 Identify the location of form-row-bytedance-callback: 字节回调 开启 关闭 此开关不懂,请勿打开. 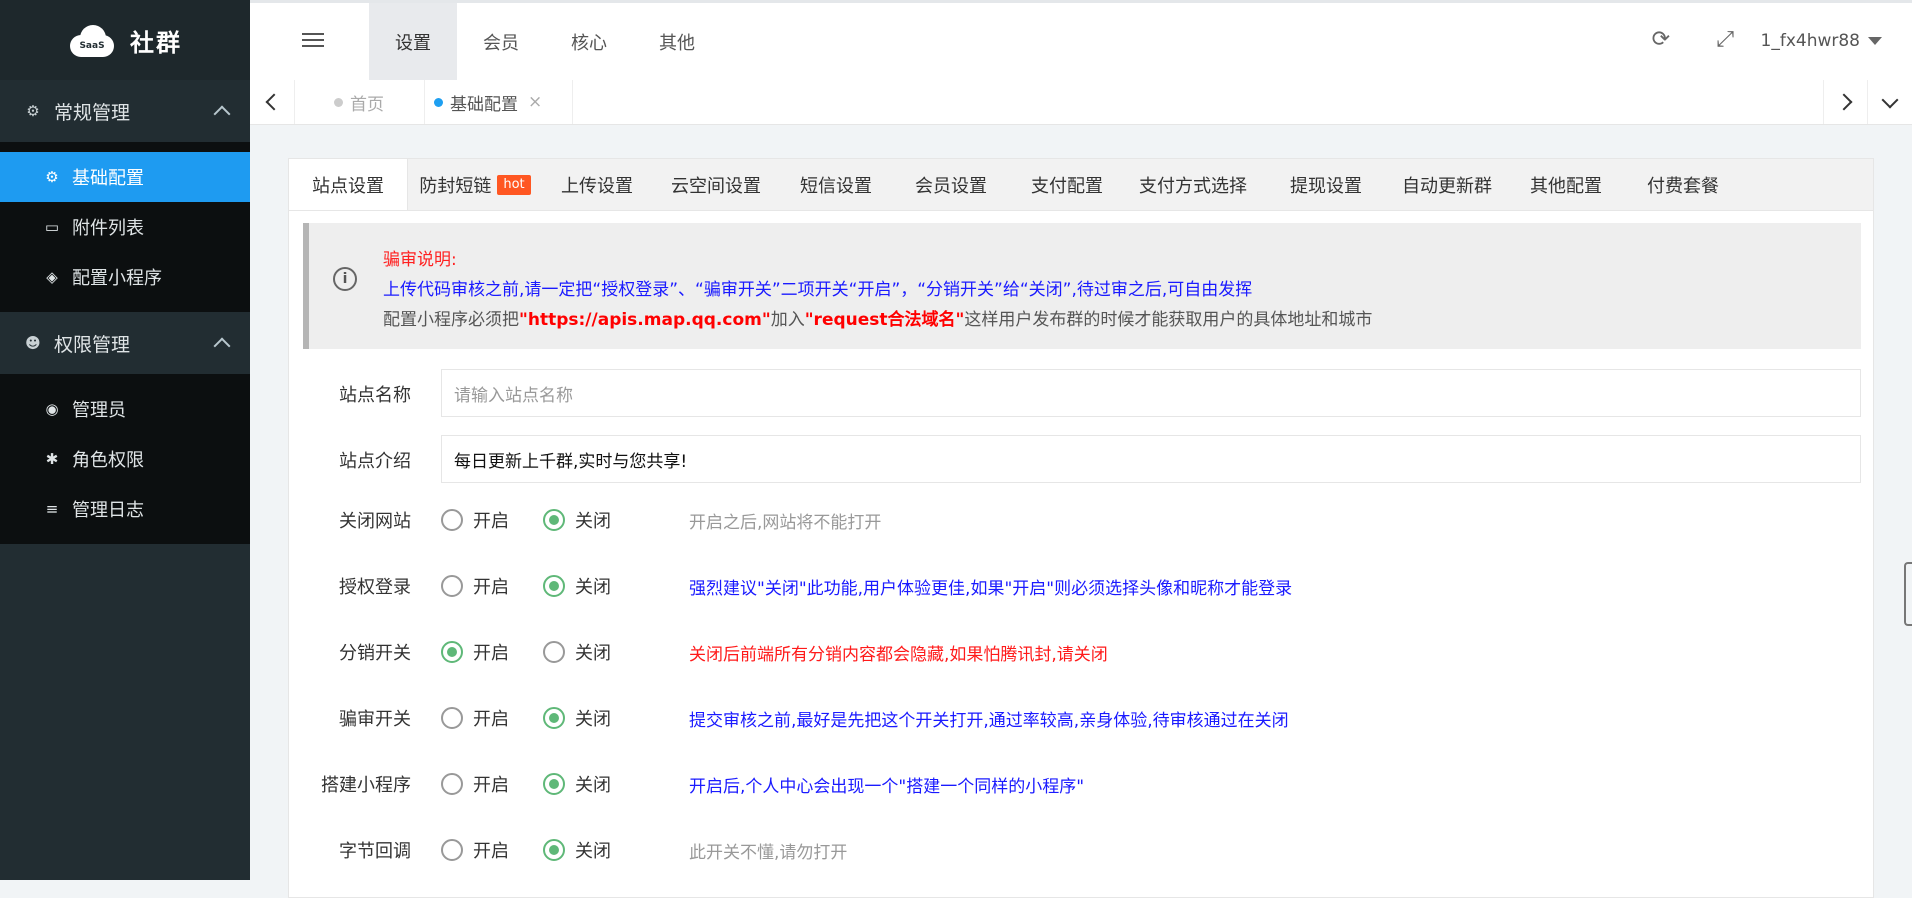
(1082, 849).